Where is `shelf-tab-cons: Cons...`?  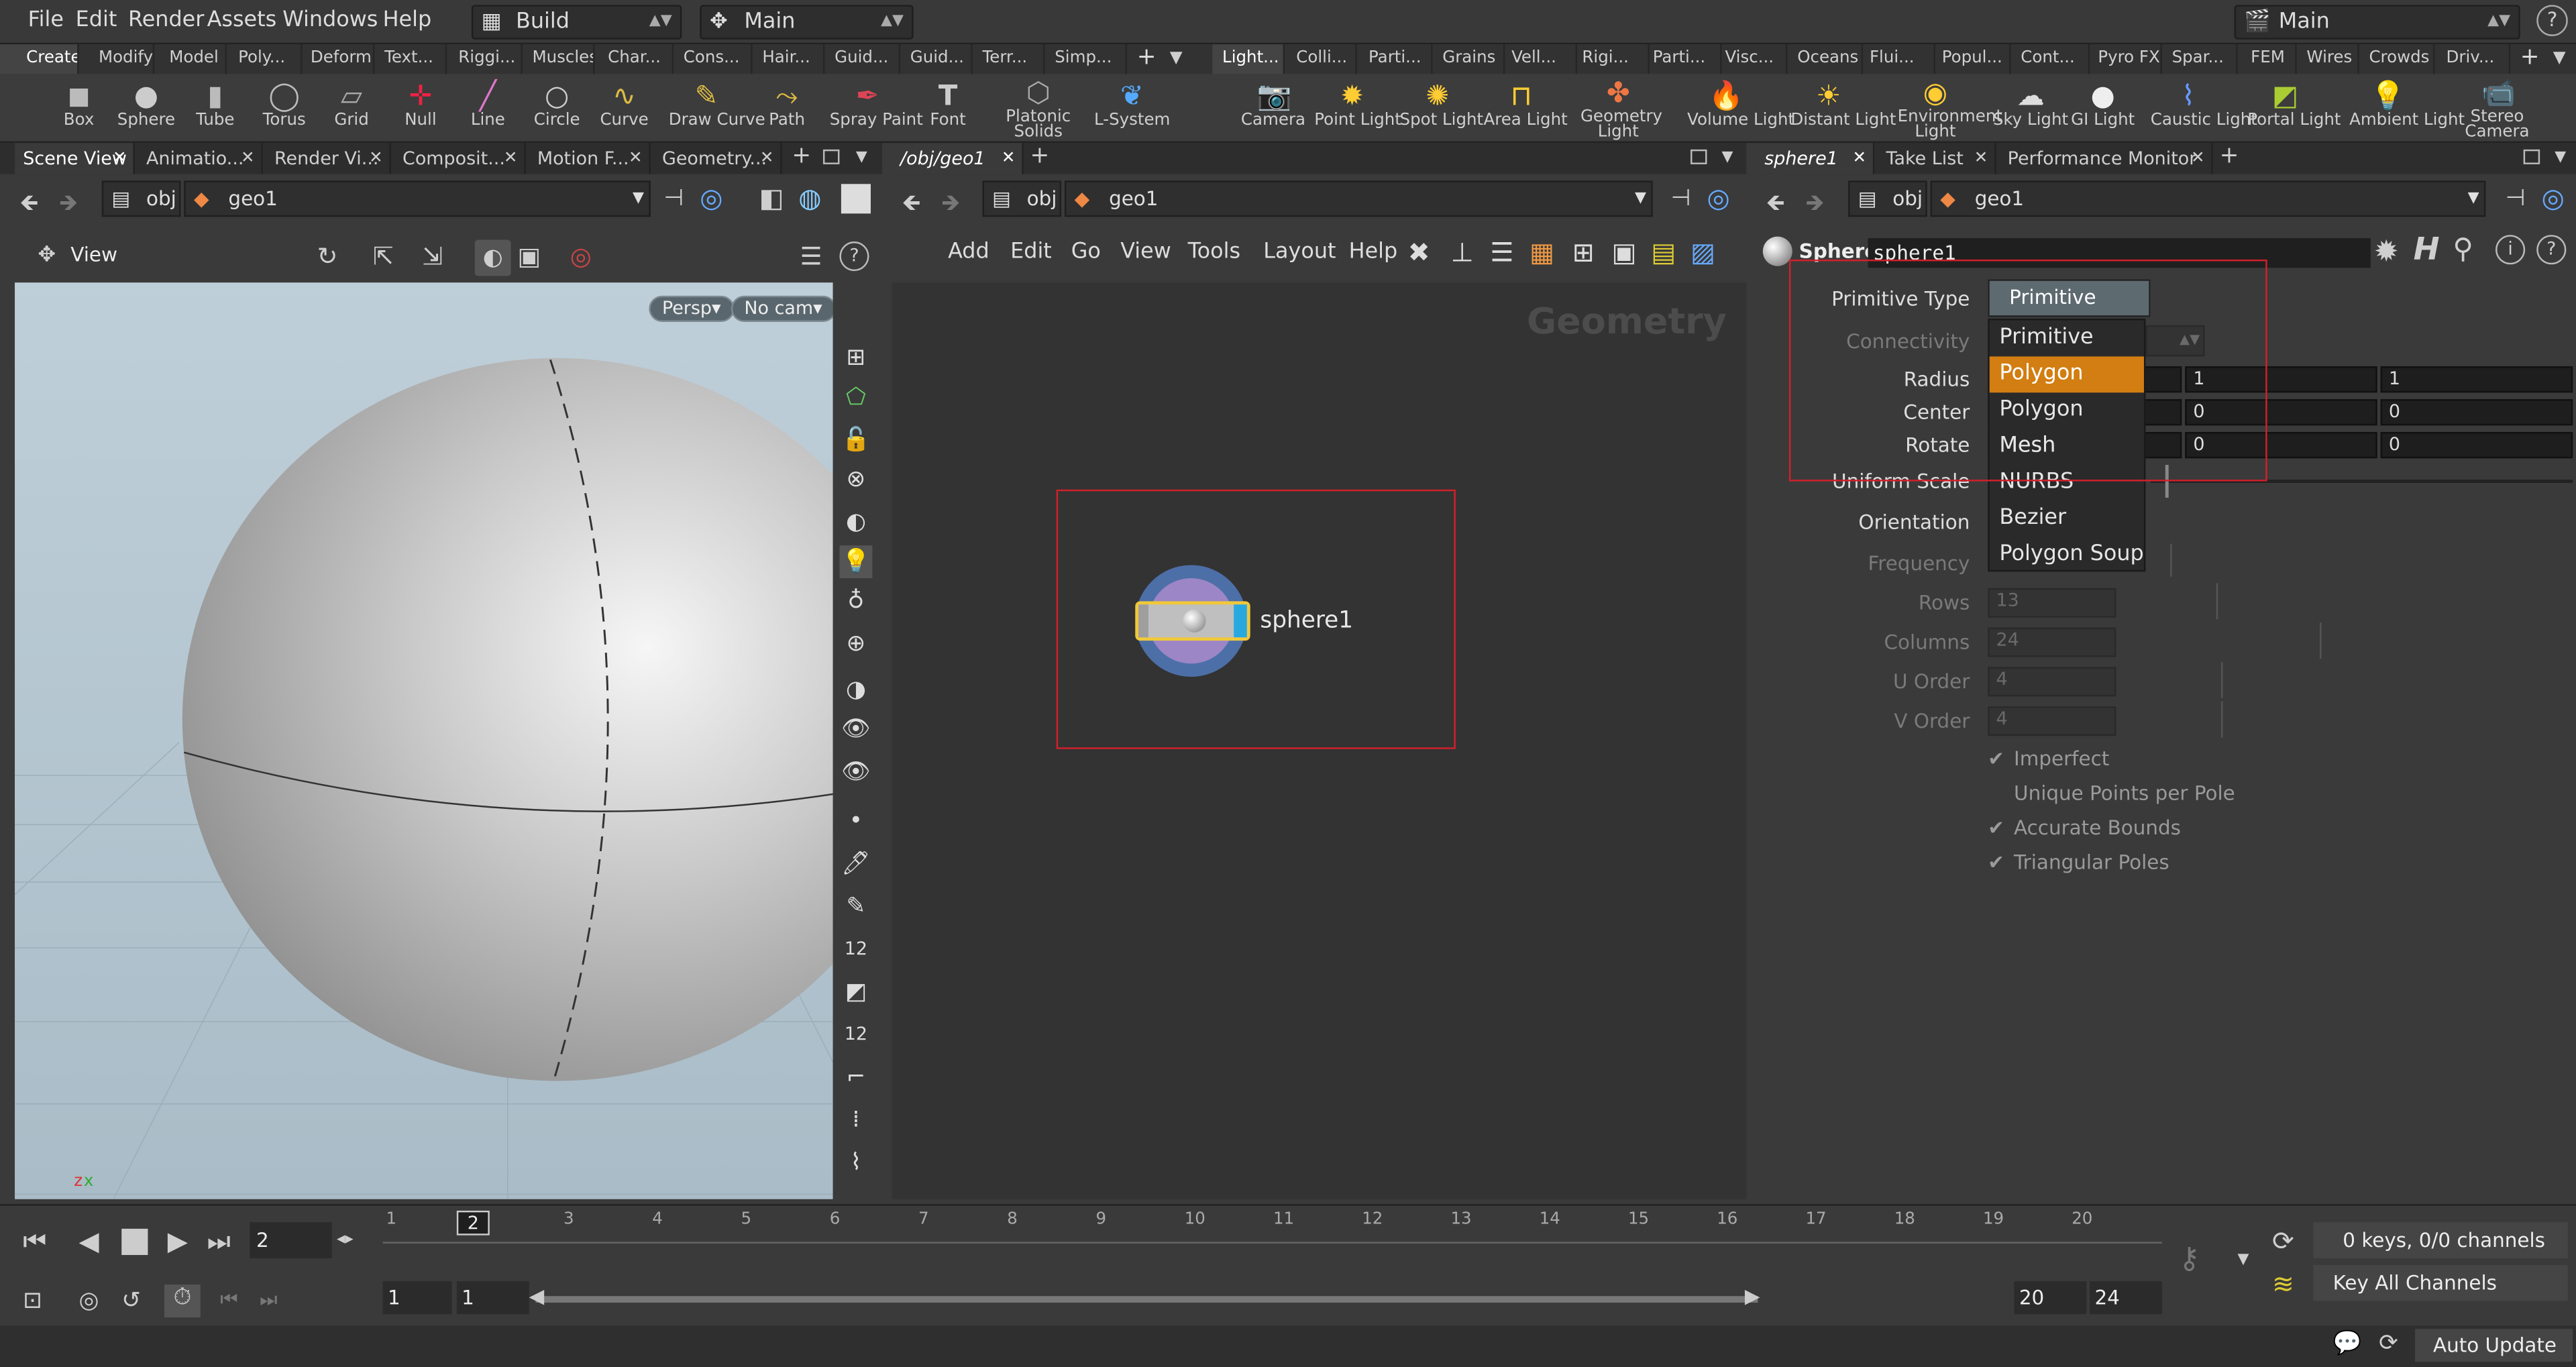 shelf-tab-cons: Cons... is located at coordinates (713, 59).